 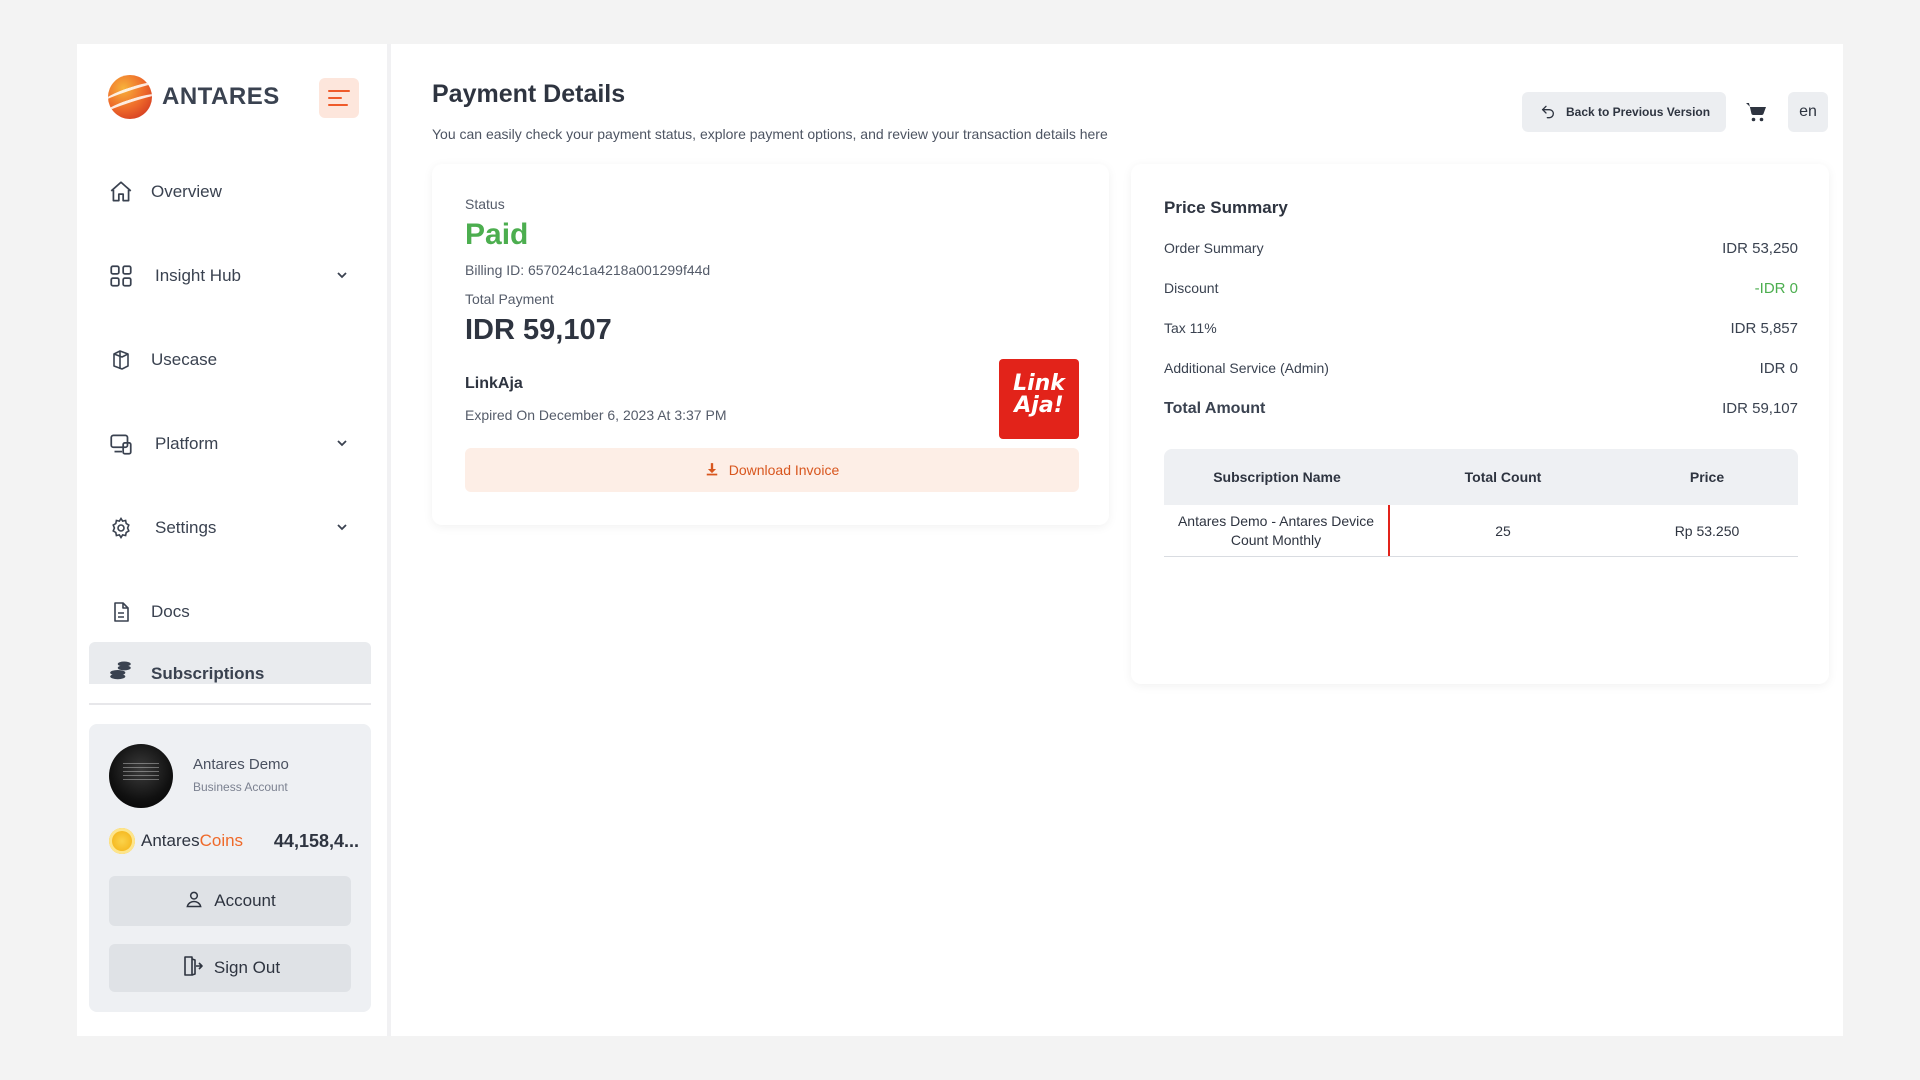 What do you see at coordinates (596, 415) in the screenshot?
I see `payment-expiry: Expired On December 6, 2023 At 3:37 PM` at bounding box center [596, 415].